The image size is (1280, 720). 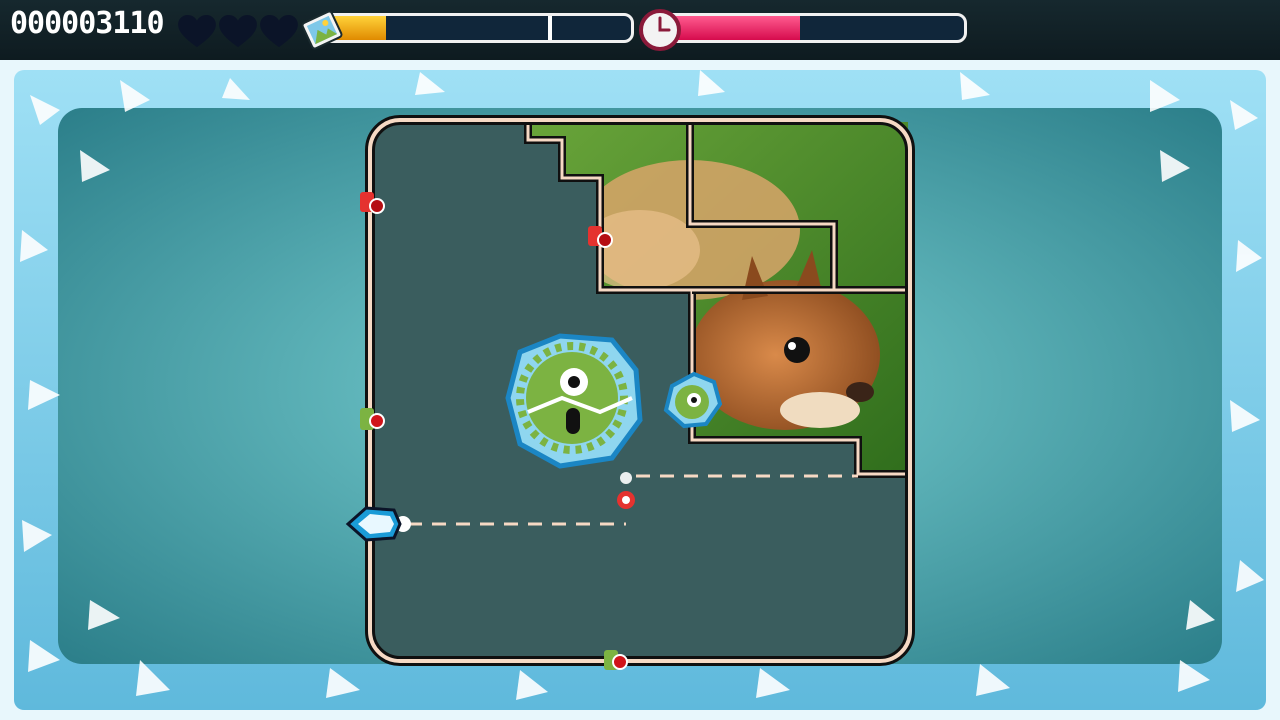 I want to click on picture-icon, so click(x=322, y=30).